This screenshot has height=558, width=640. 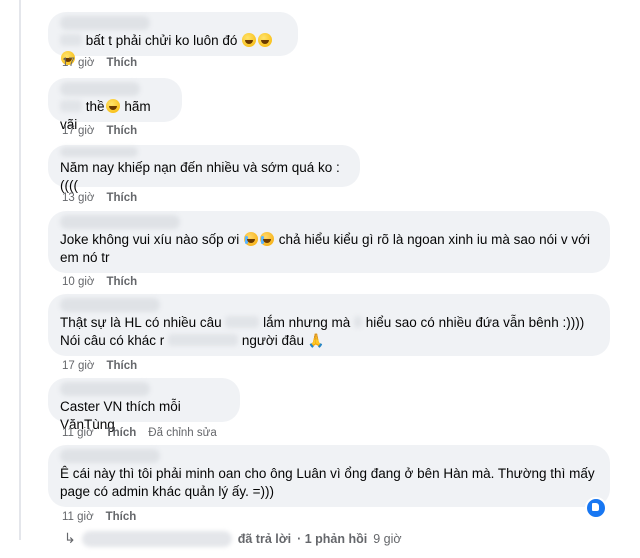 I want to click on timestamp: 13 giờ, so click(x=78, y=198).